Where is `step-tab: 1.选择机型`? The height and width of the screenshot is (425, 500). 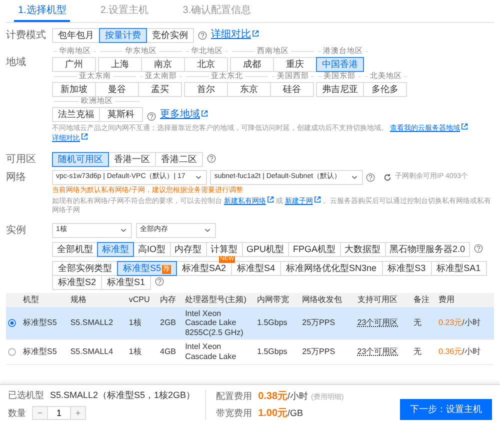 step-tab: 1.选择机型 is located at coordinates (42, 12).